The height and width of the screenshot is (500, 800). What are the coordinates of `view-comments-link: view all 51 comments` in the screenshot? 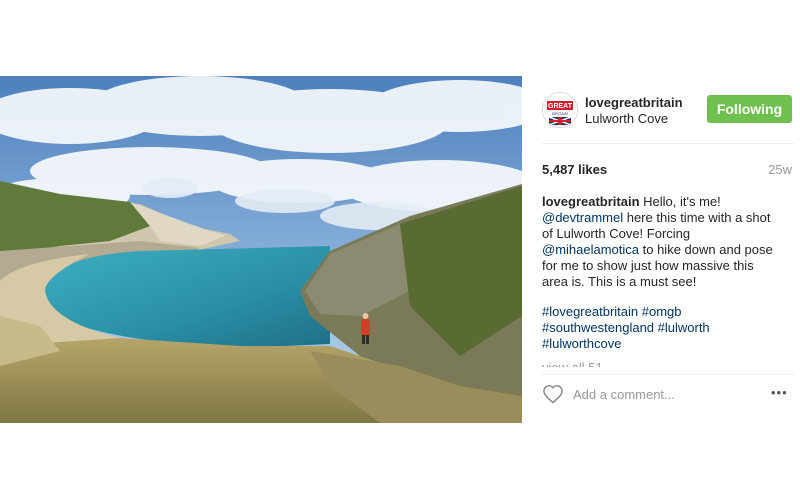 It's located at (602, 363).